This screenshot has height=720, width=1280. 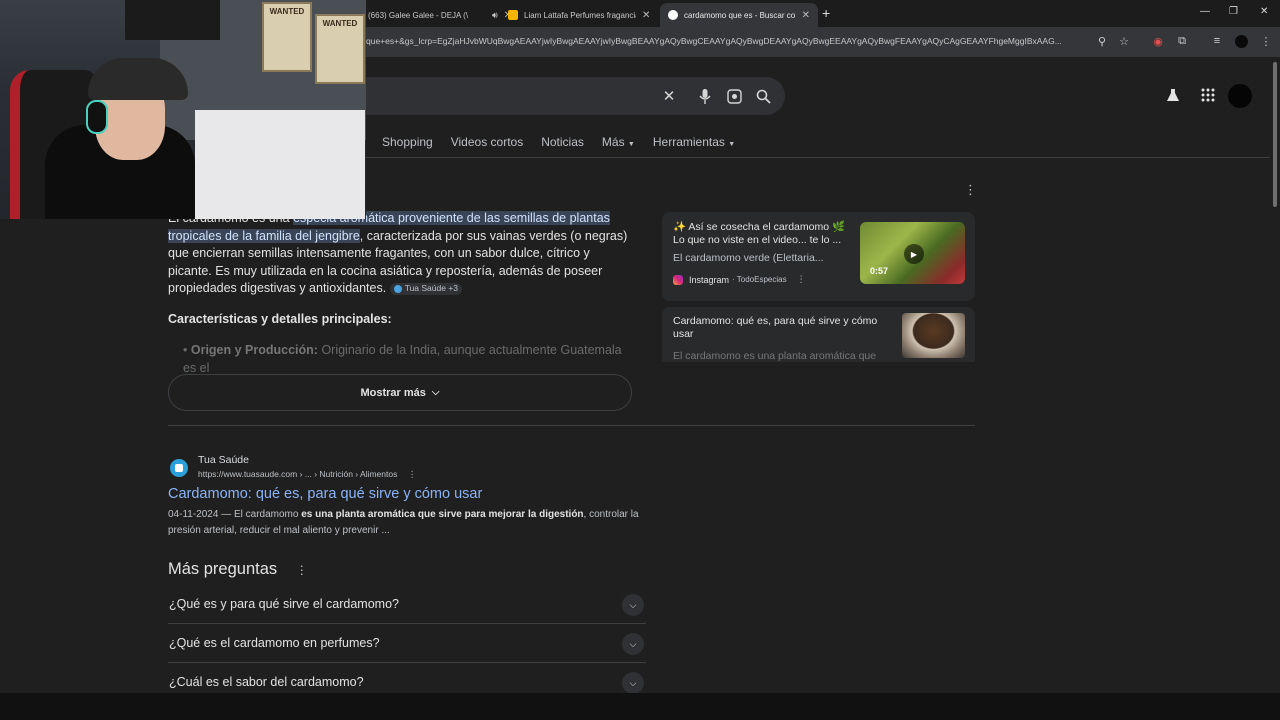 What do you see at coordinates (487, 142) in the screenshot?
I see `tab-short-videos: Videos cortos` at bounding box center [487, 142].